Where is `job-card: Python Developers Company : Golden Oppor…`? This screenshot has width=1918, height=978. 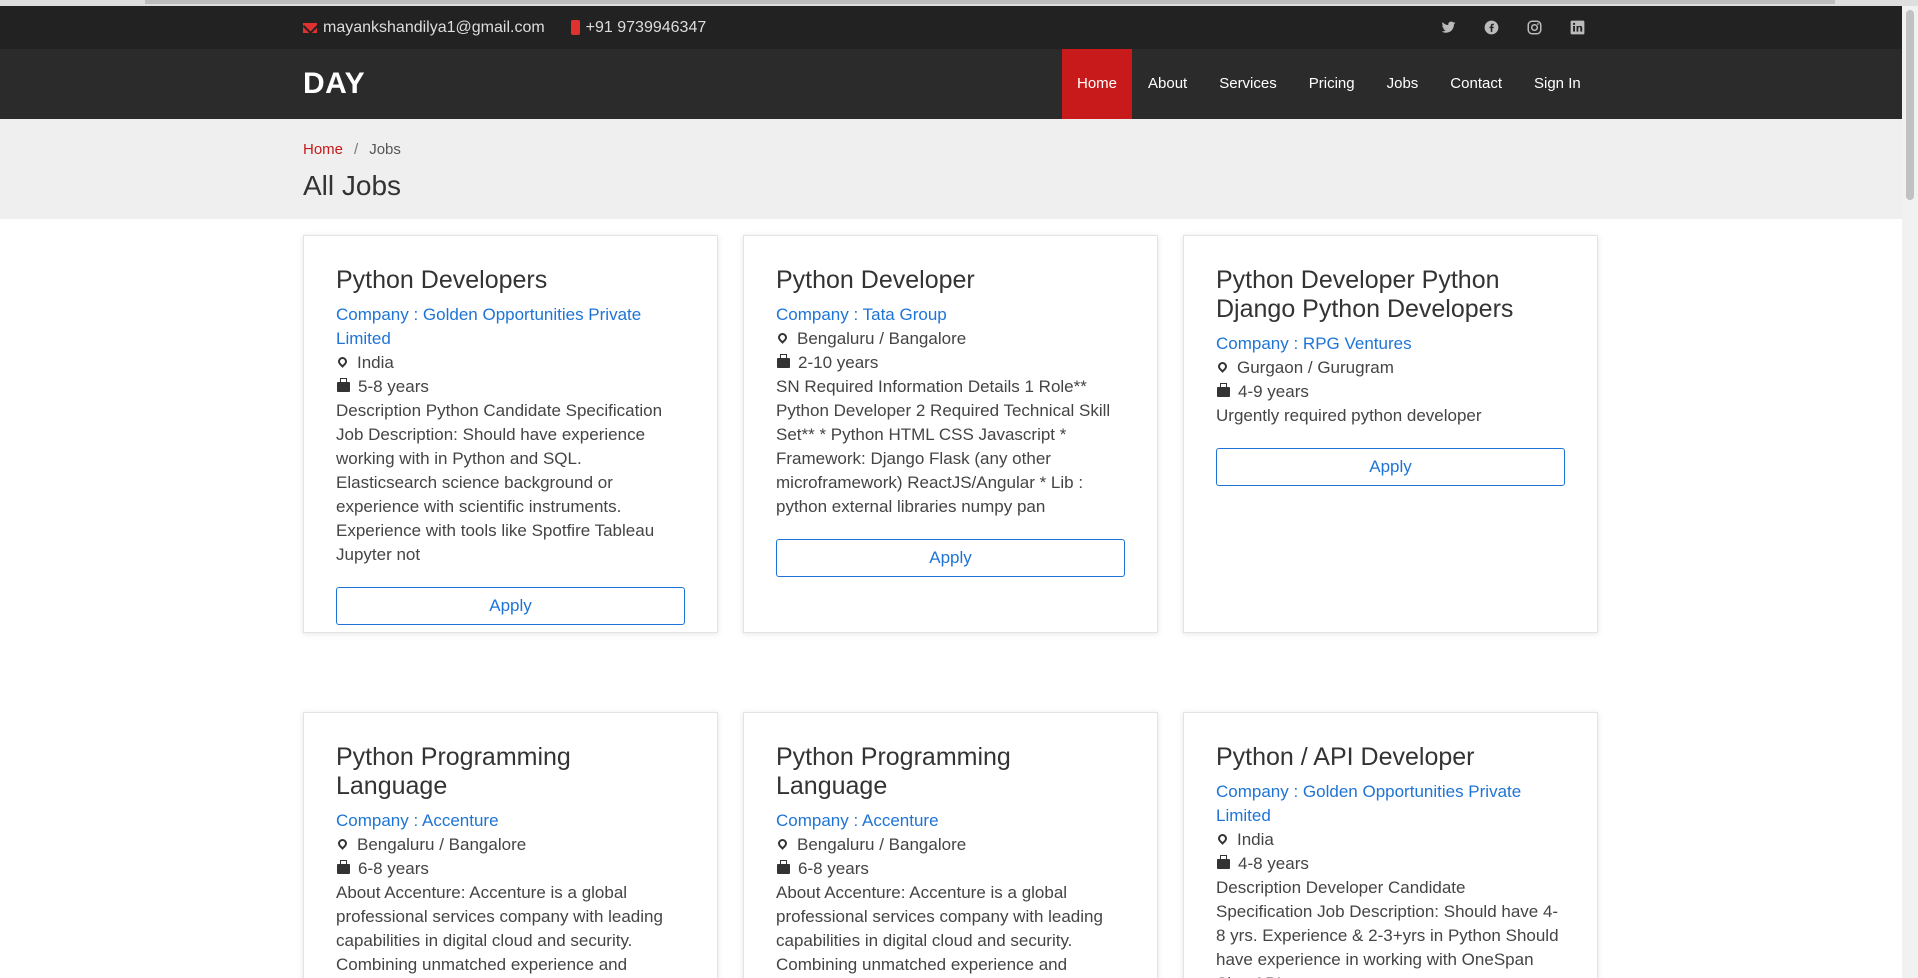 job-card: Python Developers Company : Golden Oppor… is located at coordinates (510, 434).